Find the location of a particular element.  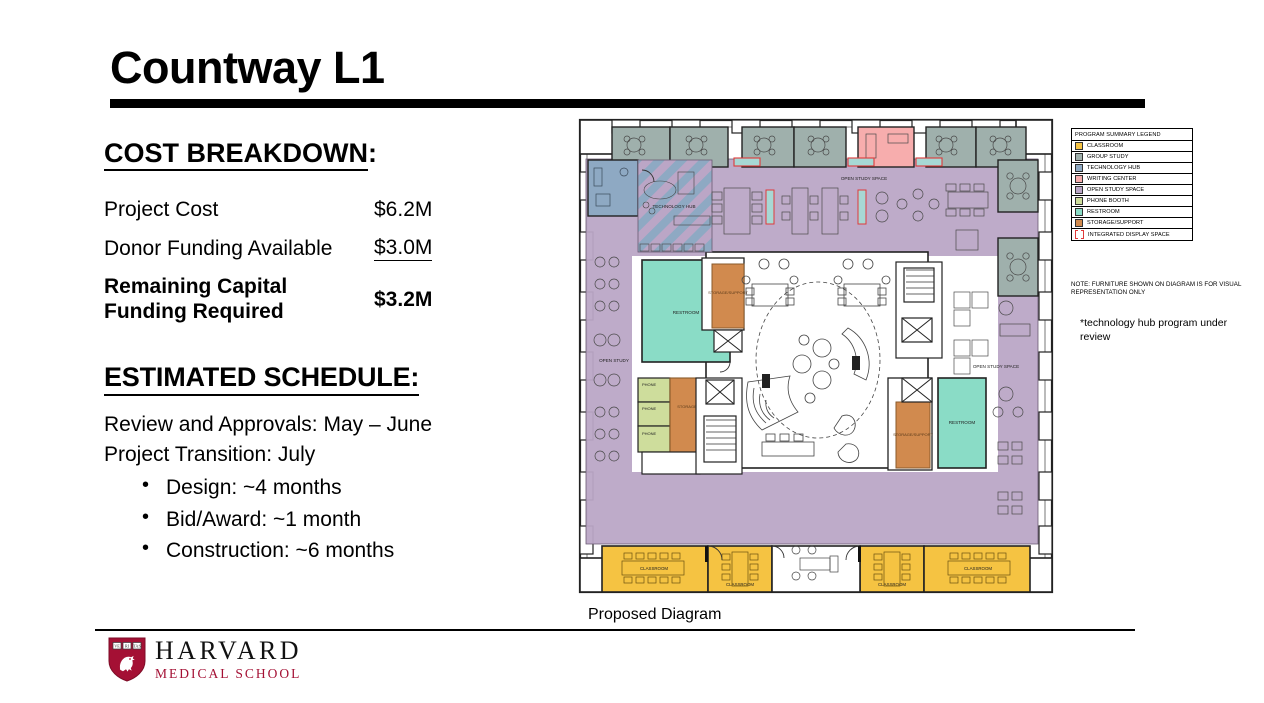

room-label-open-study-right: OPEN STUDY SPACE is located at coordinates (996, 366).